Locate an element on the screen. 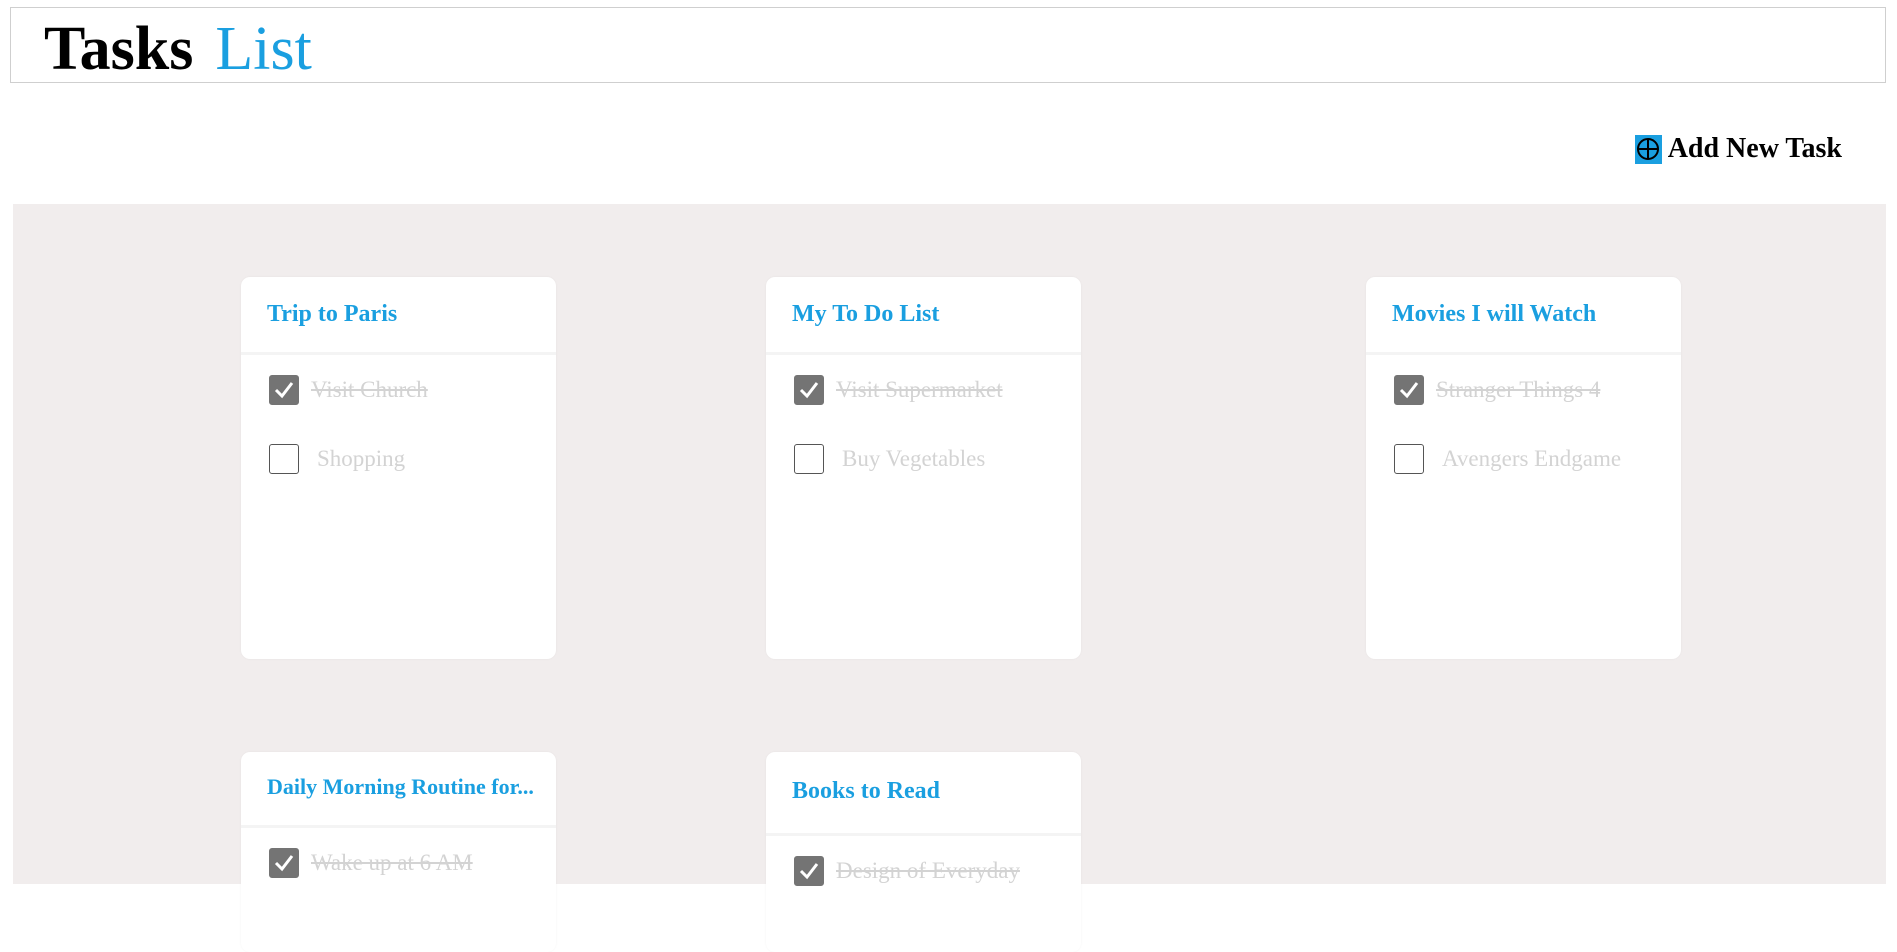 Image resolution: width=1897 pixels, height=952 pixels. task-item: Visit Church is located at coordinates (398, 389).